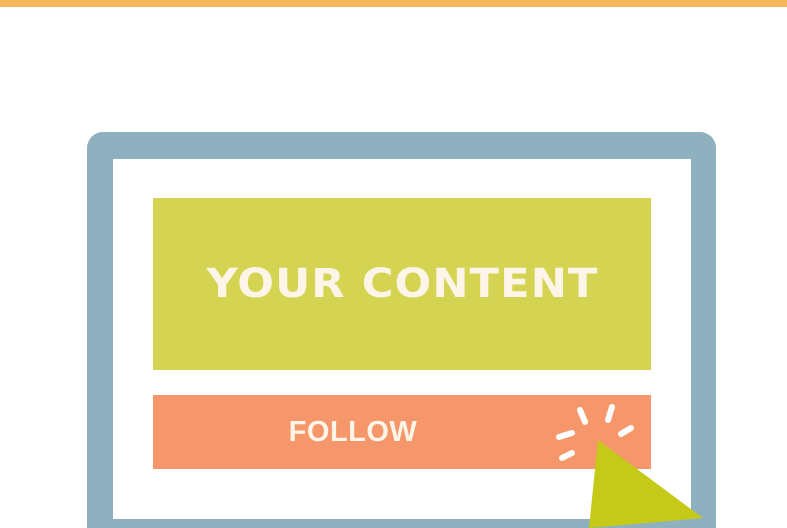  Describe the element at coordinates (393, 3) in the screenshot. I see `top-accent-rule` at that location.